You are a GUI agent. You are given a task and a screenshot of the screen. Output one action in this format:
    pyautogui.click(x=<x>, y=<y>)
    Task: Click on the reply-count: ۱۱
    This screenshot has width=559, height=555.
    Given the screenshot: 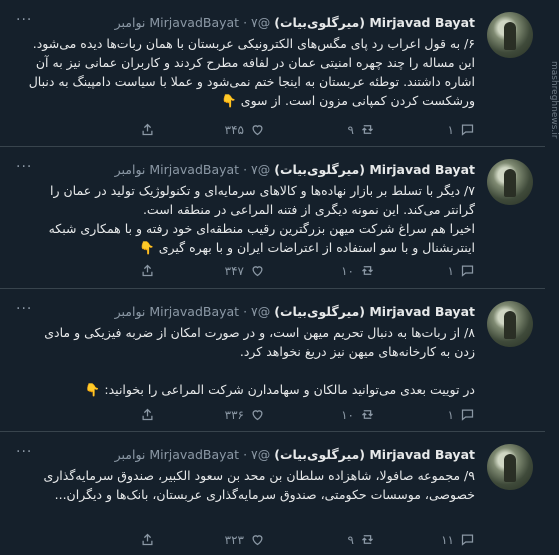 What is the action you would take?
    pyautogui.click(x=447, y=539)
    